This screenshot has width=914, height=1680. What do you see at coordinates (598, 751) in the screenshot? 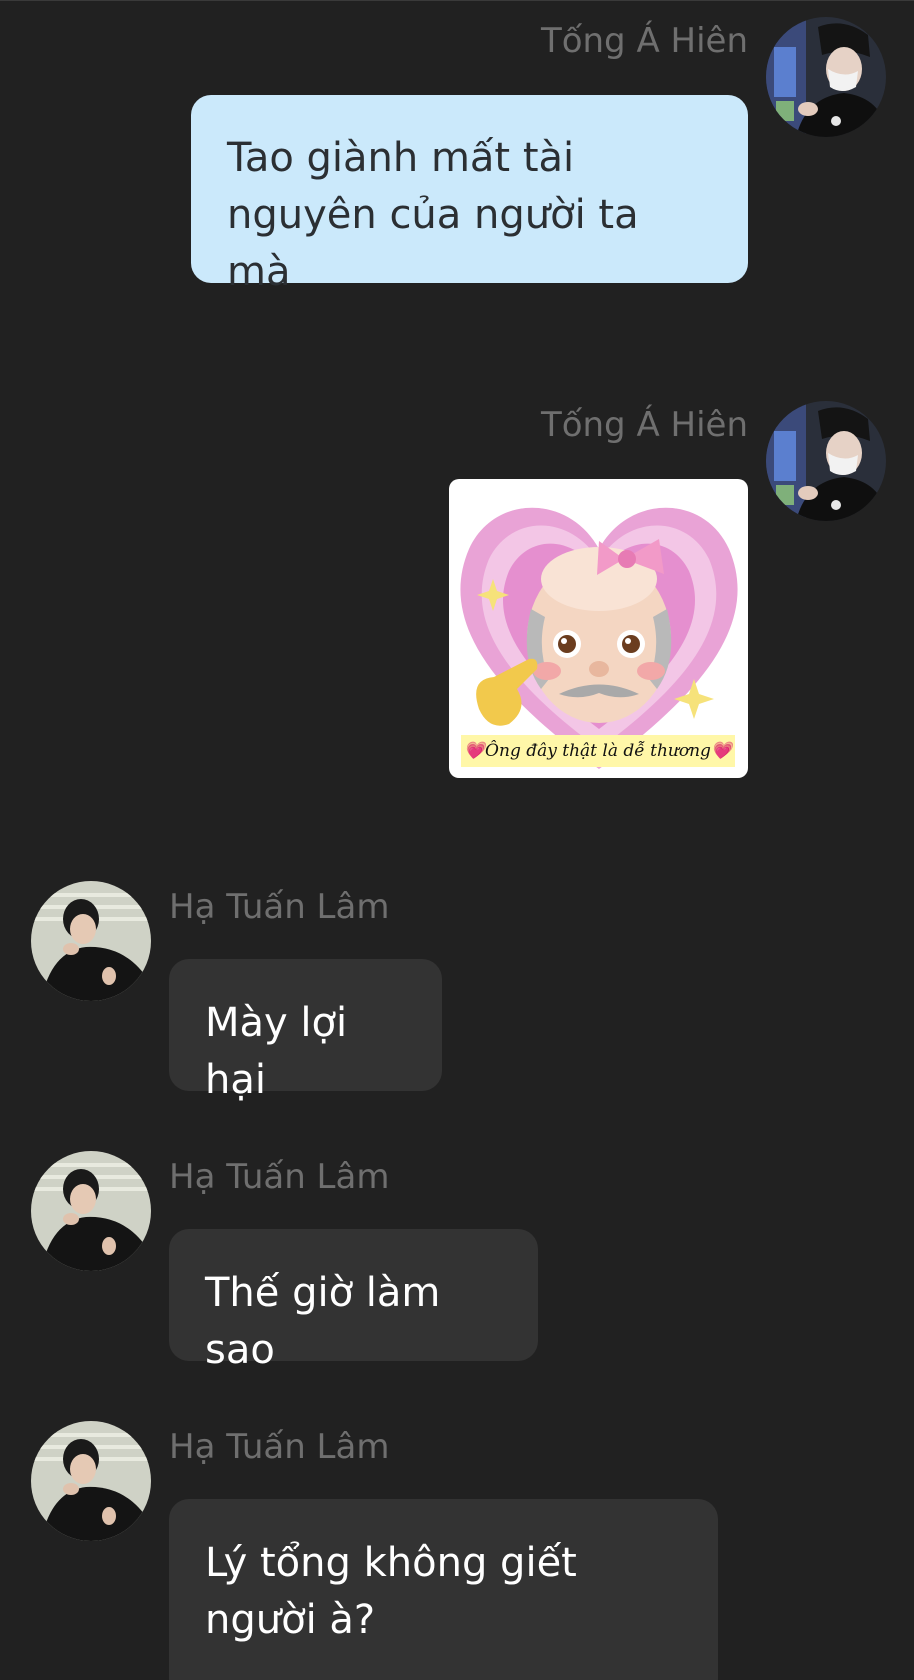
I see `sticker-caption: 💗Ông đây thật là dễ thương💗` at bounding box center [598, 751].